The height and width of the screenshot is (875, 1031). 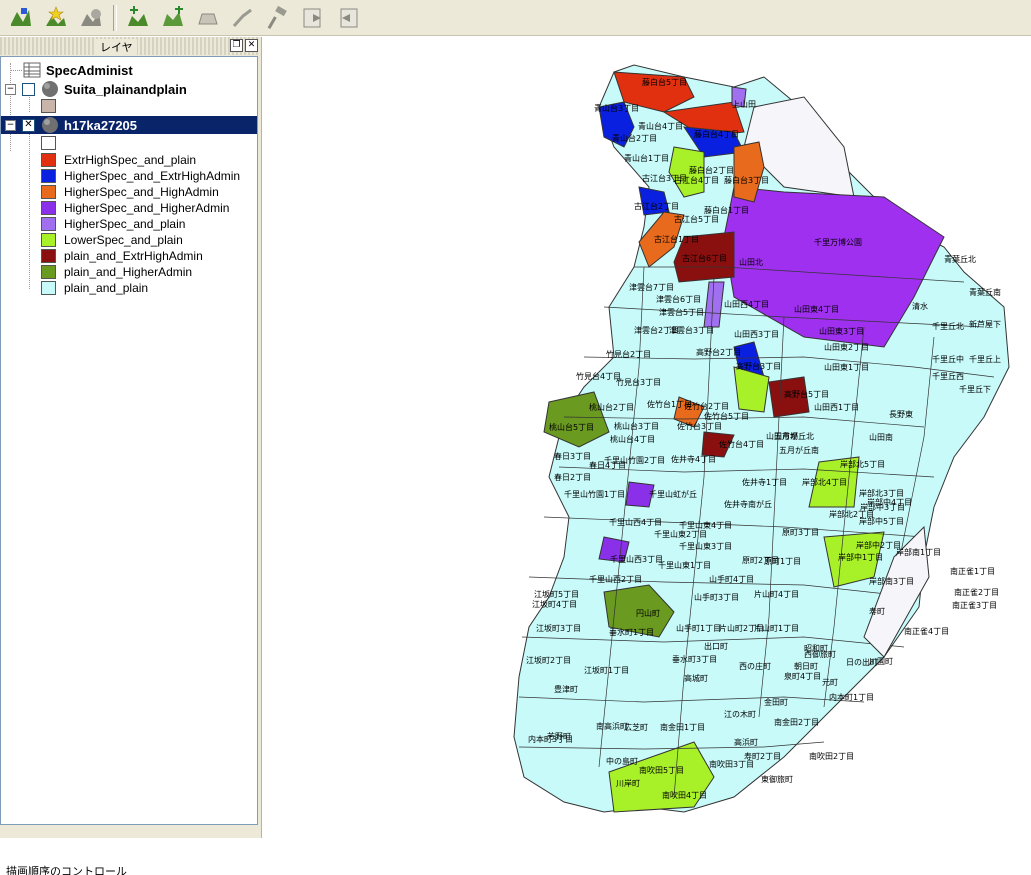 What do you see at coordinates (606, 670) in the screenshot?
I see `district-label: 江坂町1丁目` at bounding box center [606, 670].